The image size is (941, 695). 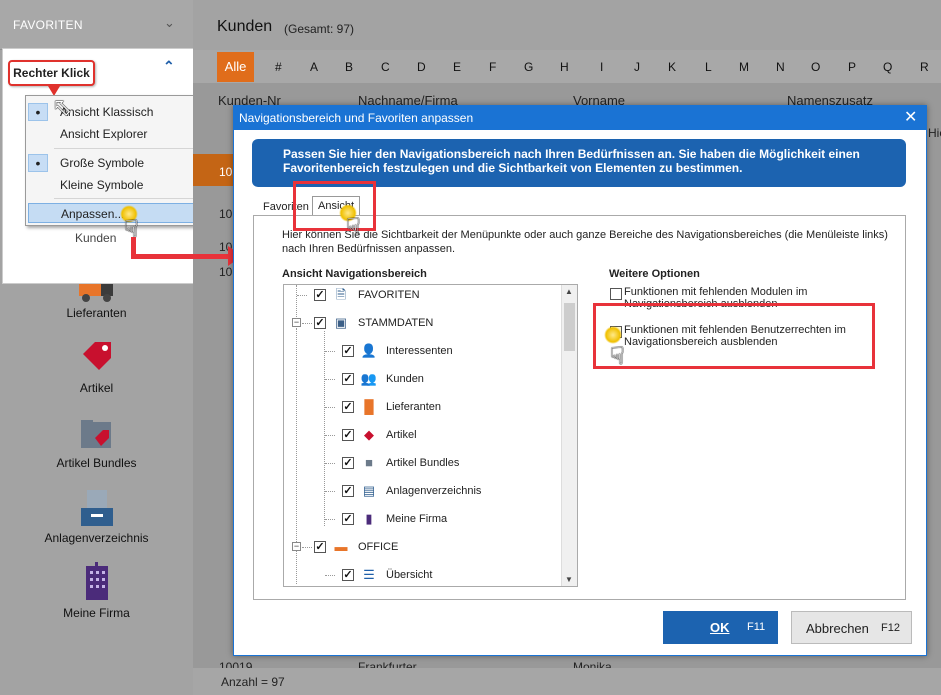 I want to click on tree-node-anlagenverzeichnis: ✓ ▤ Anlagenverzeichnis, so click(x=414, y=491).